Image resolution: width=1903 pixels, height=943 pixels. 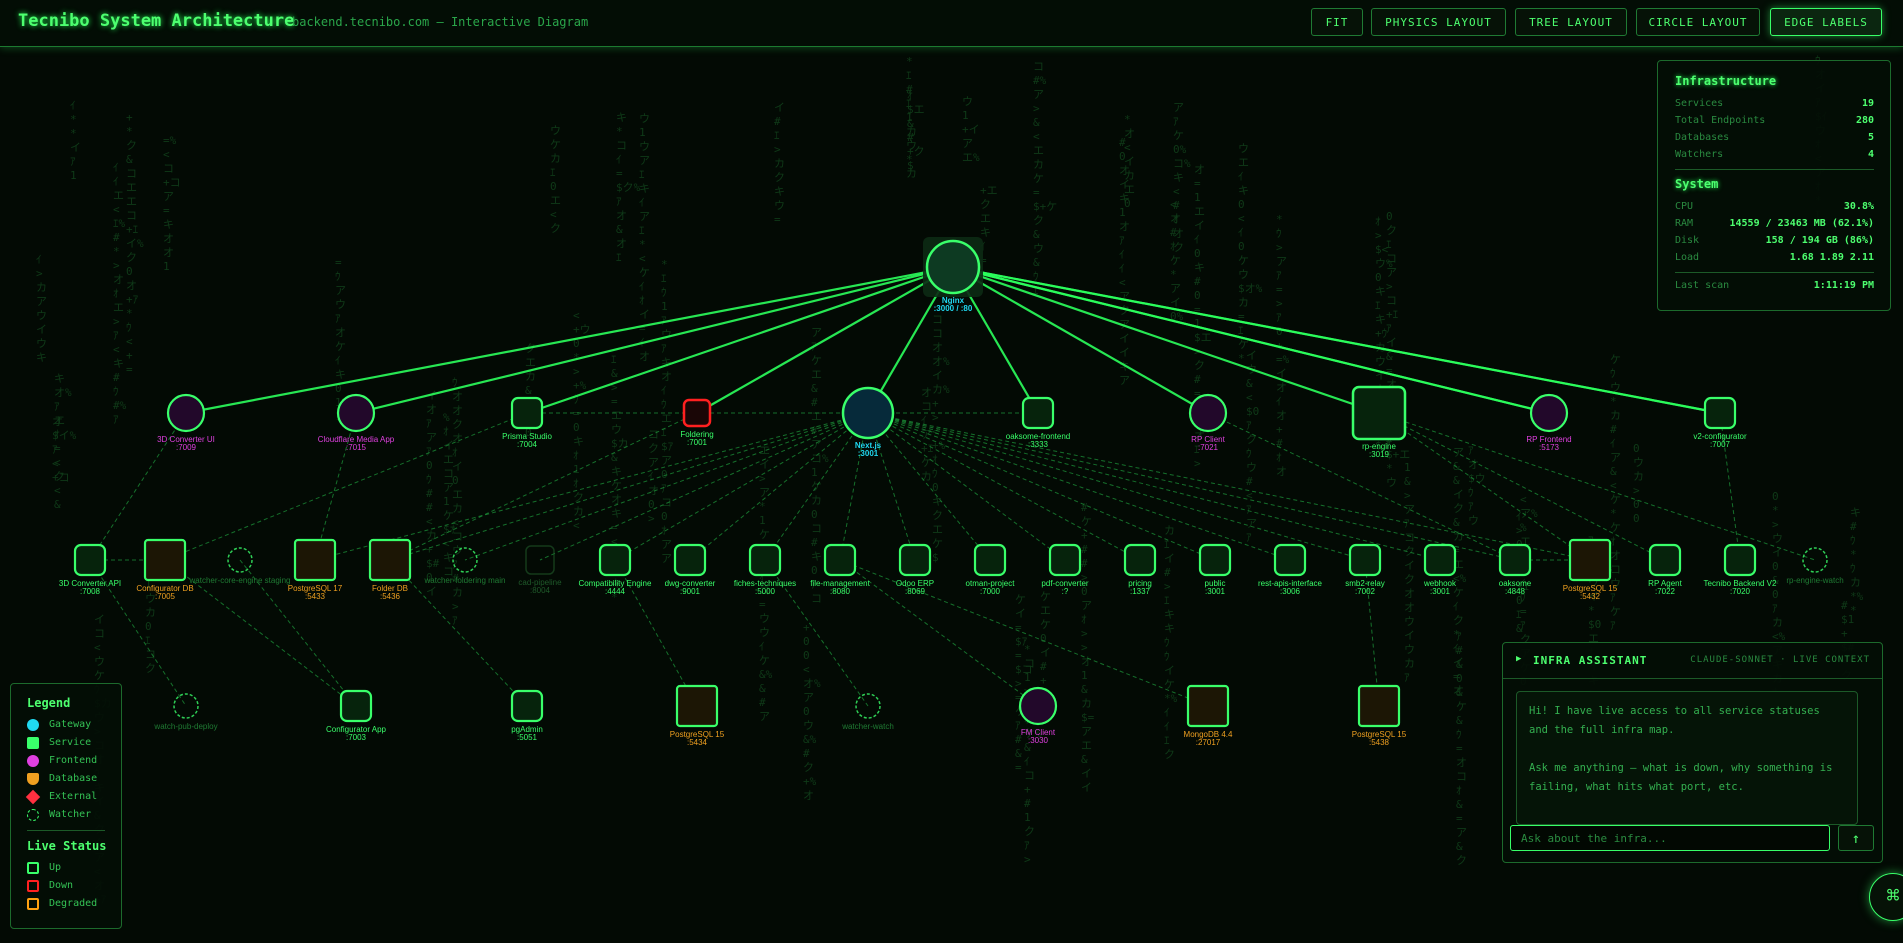 I want to click on node-oaksome-fe: oaksome-frontend:3333, so click(x=1038, y=422).